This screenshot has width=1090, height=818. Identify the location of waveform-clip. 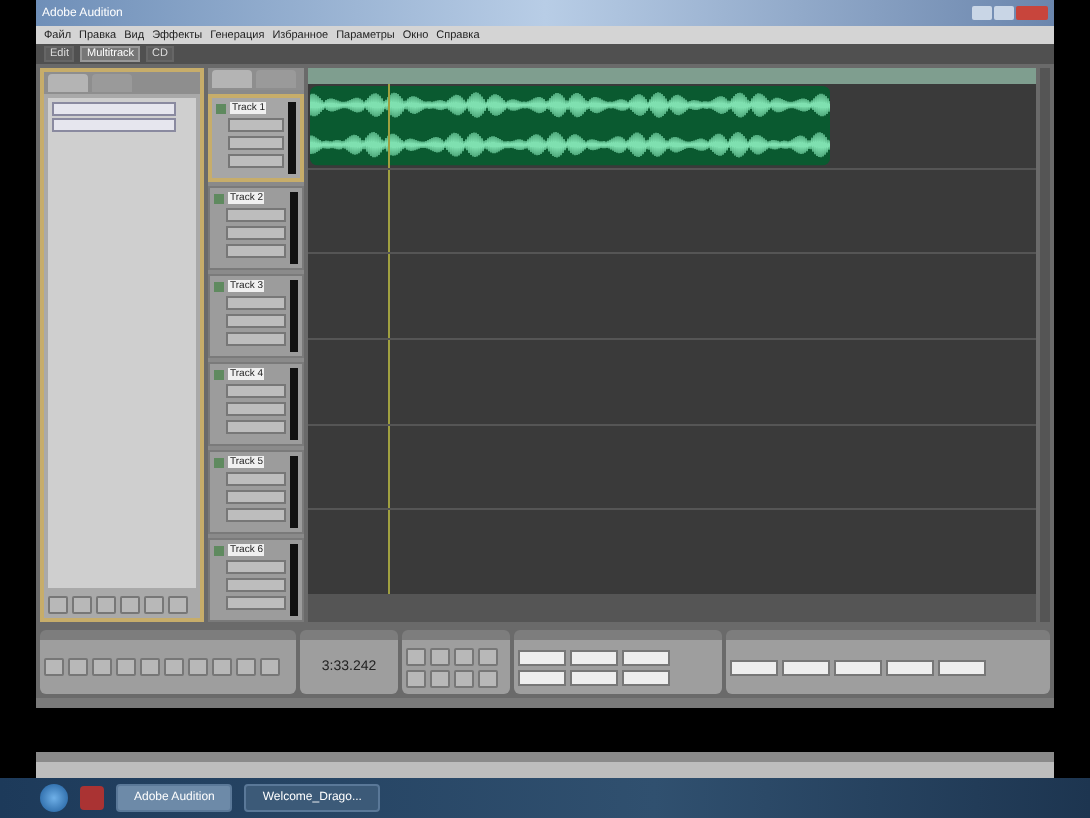
(570, 126).